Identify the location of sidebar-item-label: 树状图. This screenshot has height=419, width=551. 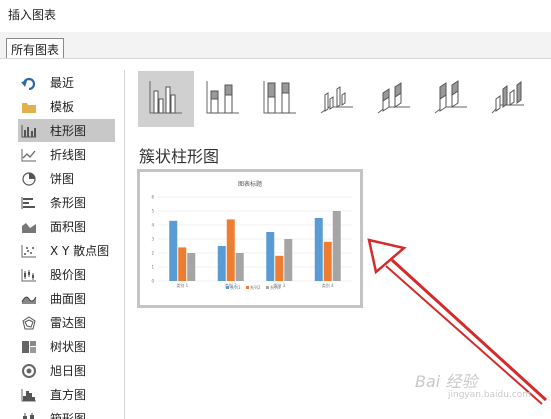
(68, 347).